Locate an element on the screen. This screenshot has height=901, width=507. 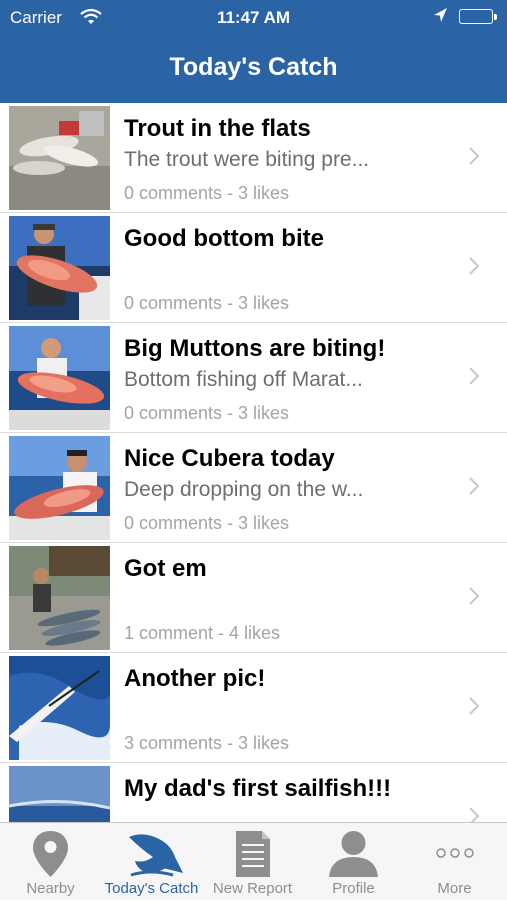
navigation-header: Carrier 11:47 AM Today's Catch is located at coordinates (253, 51).